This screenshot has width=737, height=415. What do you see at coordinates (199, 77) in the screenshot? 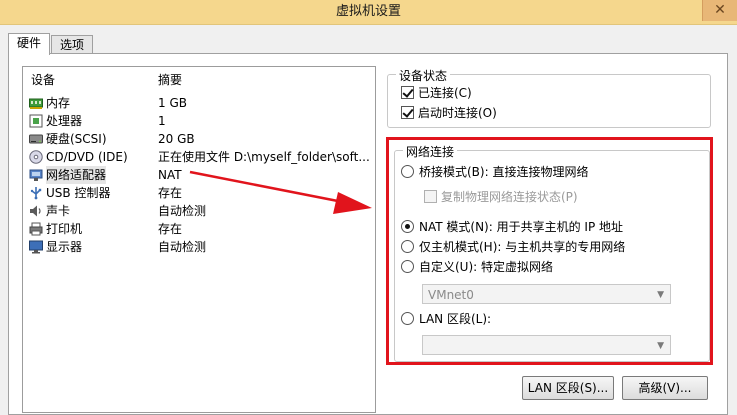
I see `device-list-header: 设备 摘要` at bounding box center [199, 77].